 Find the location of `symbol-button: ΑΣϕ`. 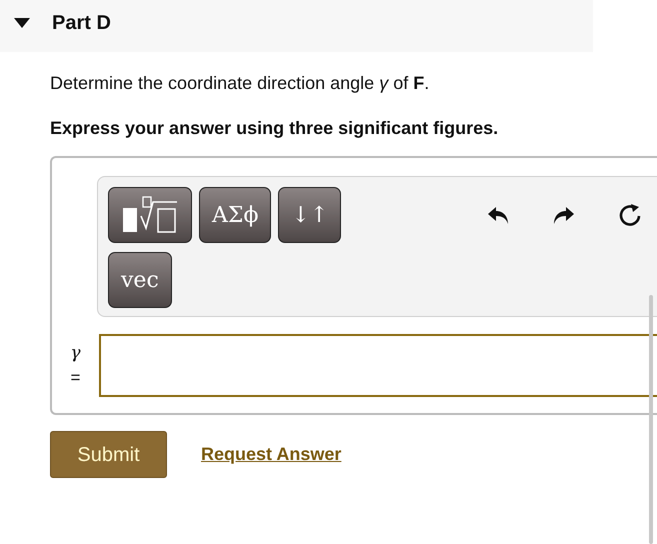

symbol-button: ΑΣϕ is located at coordinates (235, 215).